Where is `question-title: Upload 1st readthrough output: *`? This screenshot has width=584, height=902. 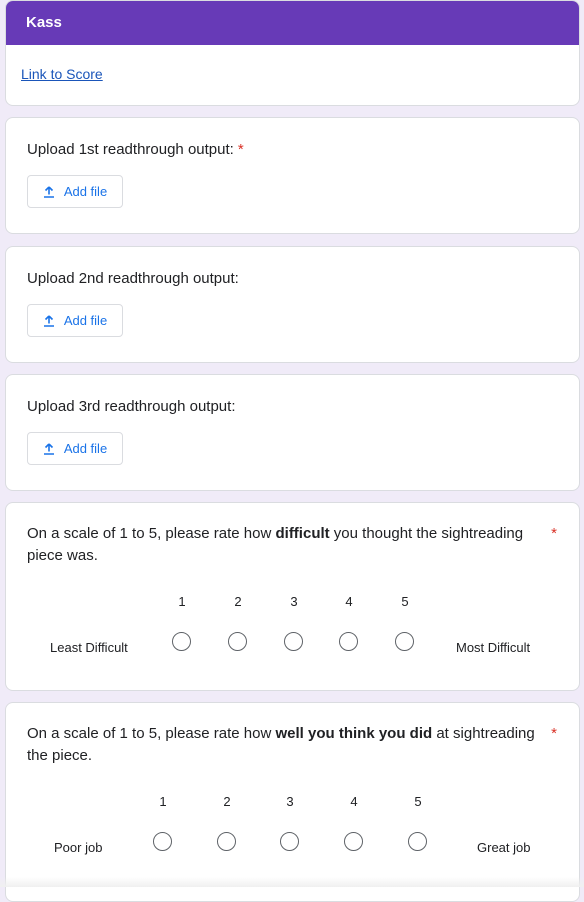
question-title: Upload 1st readthrough output: * is located at coordinates (135, 149).